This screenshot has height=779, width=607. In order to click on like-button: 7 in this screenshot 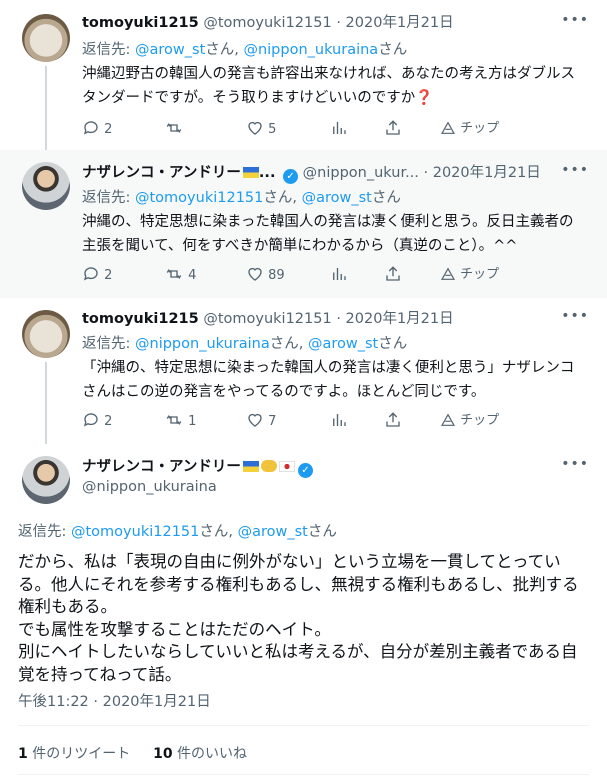, I will do `click(261, 421)`.